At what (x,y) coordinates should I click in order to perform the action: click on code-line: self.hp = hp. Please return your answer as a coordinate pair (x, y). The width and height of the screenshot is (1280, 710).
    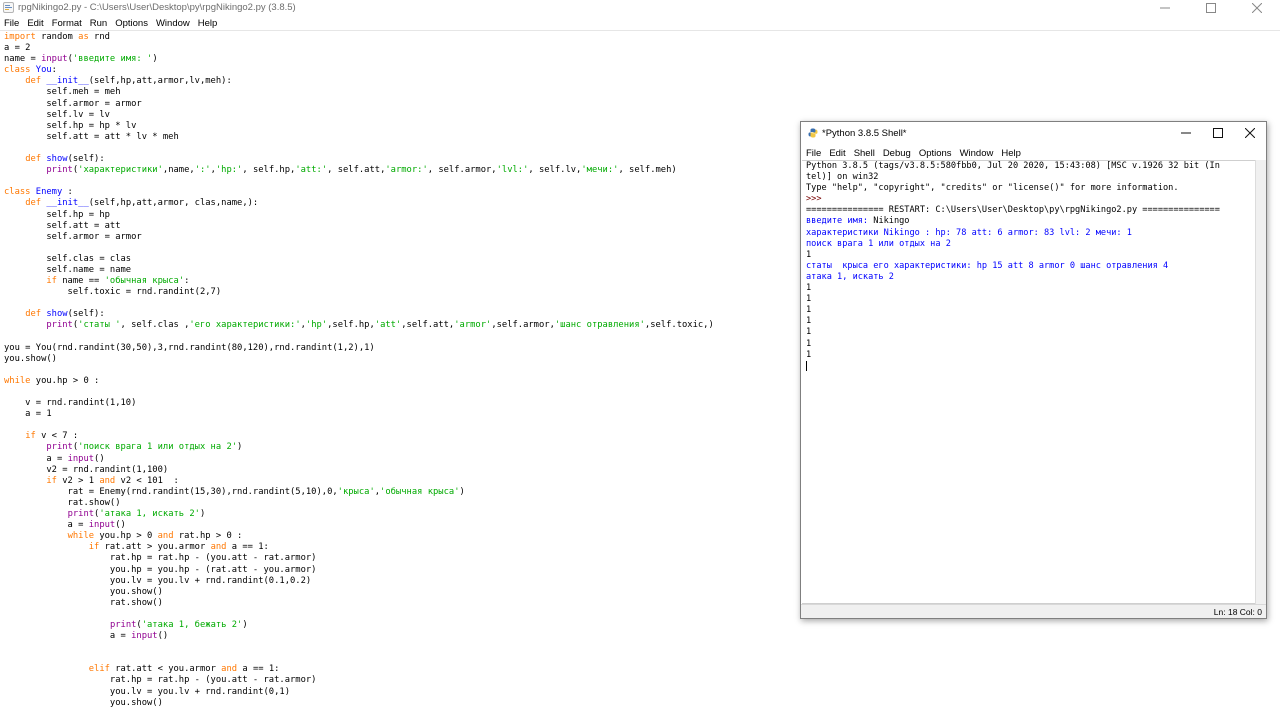
    Looking at the image, I should click on (359, 215).